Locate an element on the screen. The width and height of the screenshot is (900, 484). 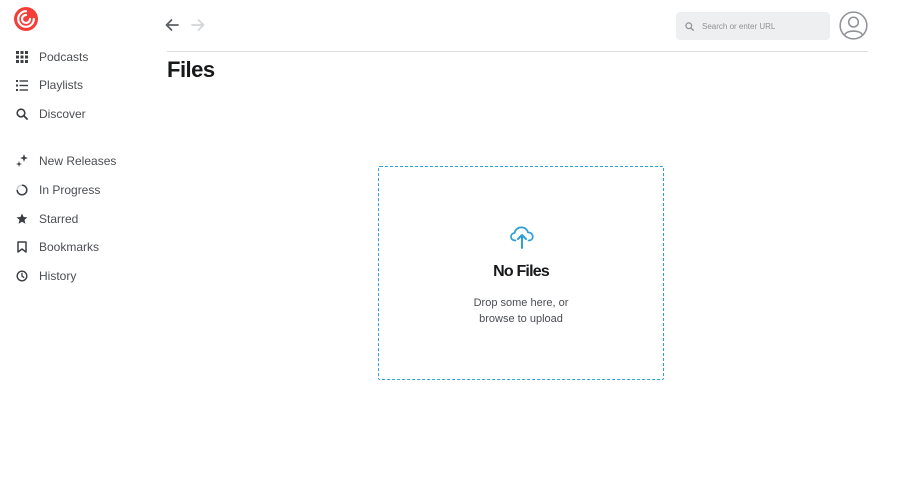
grid-icon is located at coordinates (22, 57).